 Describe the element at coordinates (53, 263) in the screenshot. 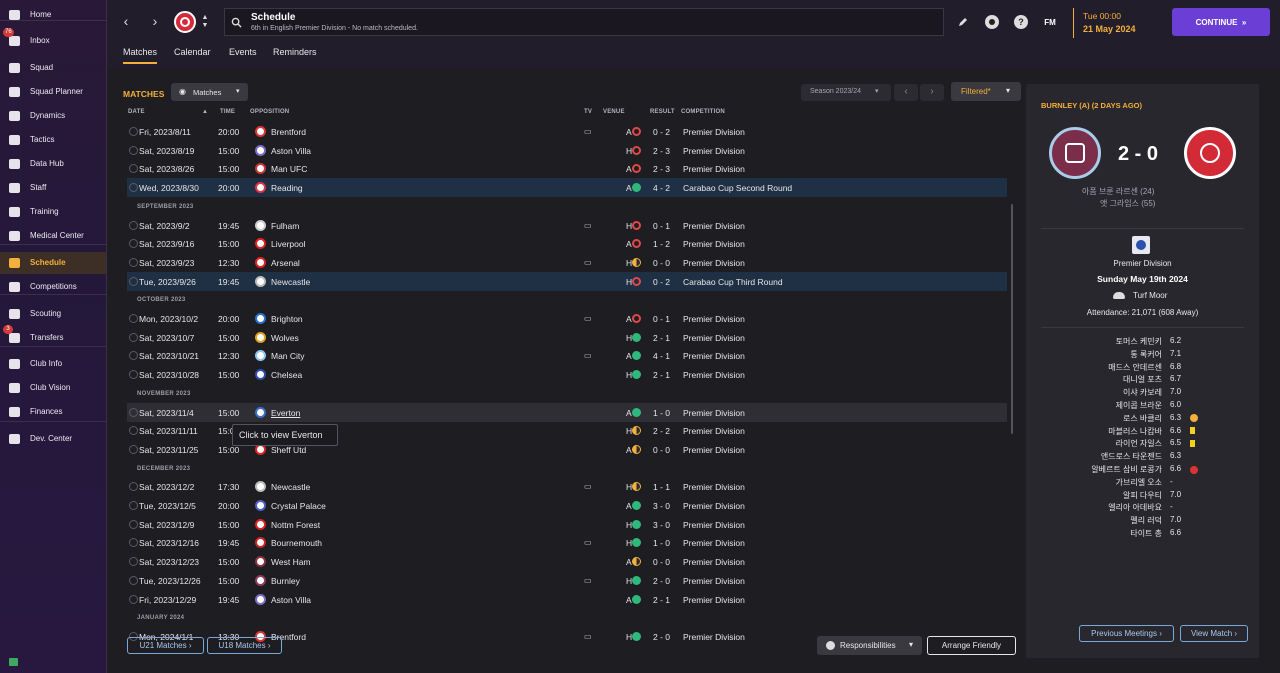

I see `sidebar-item-schedule: Schedule` at that location.